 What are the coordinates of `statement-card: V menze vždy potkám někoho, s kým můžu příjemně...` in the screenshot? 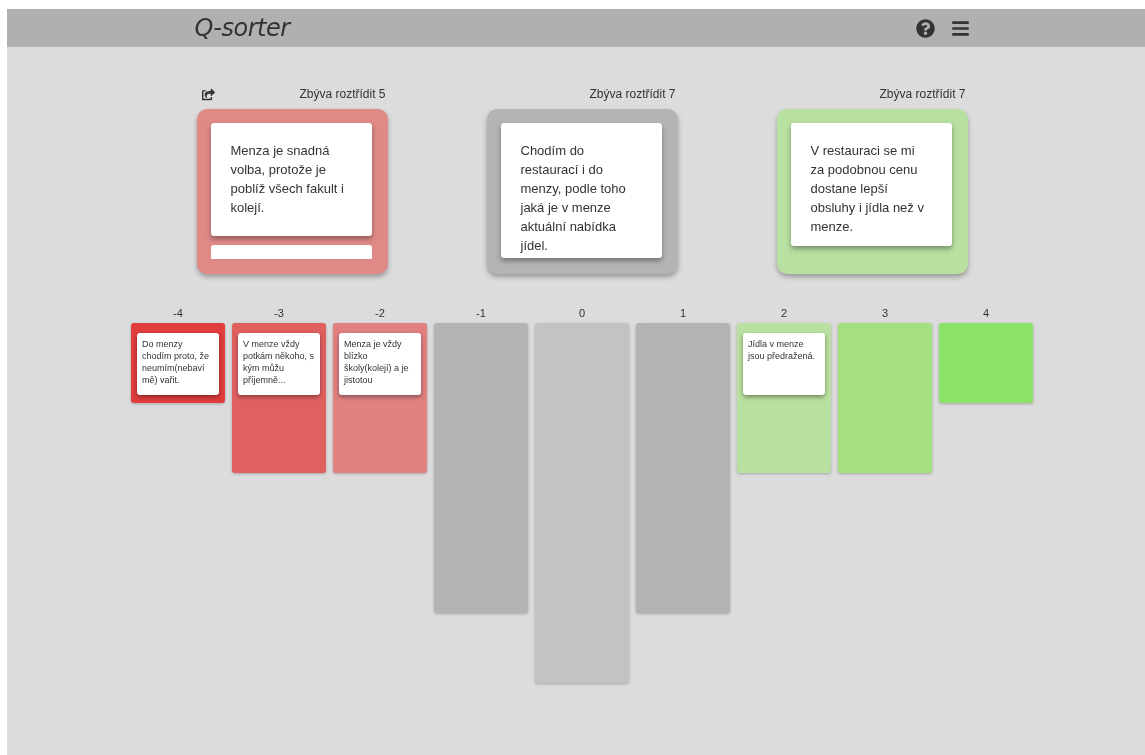 It's located at (279, 364).